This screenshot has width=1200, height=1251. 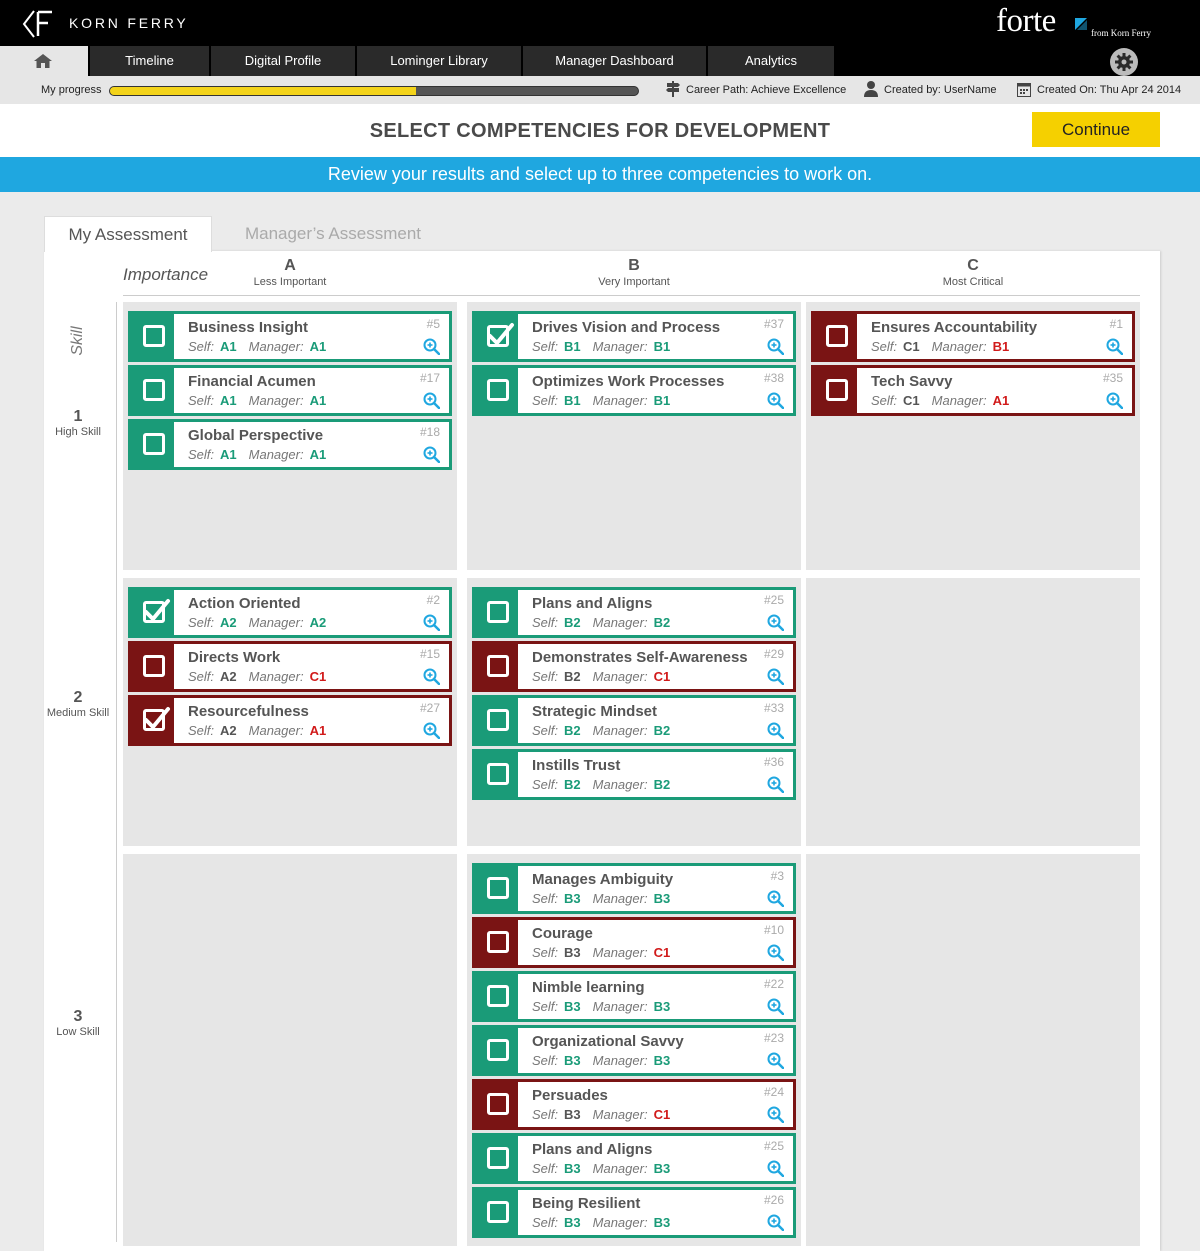 What do you see at coordinates (290, 666) in the screenshot?
I see `competency-card: Directs Work #15 Self: A2 Manager: C1` at bounding box center [290, 666].